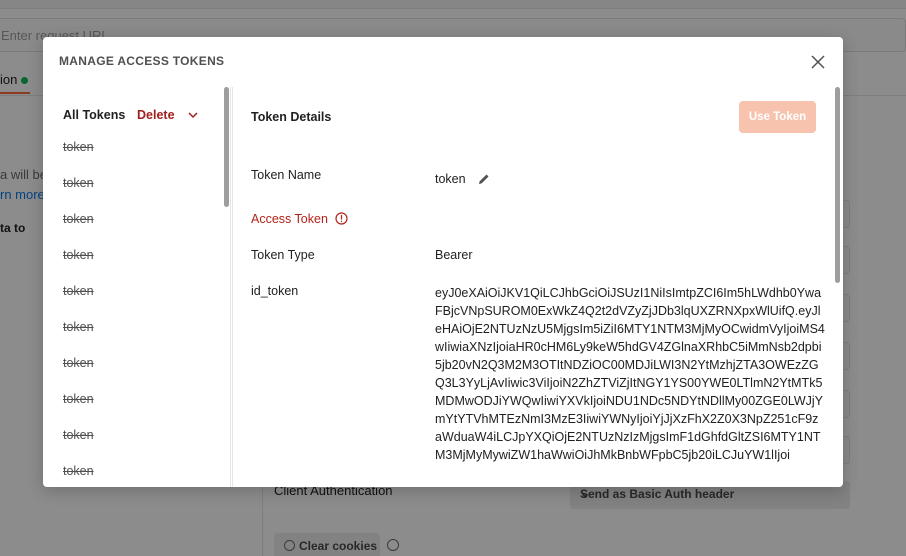 The height and width of the screenshot is (556, 906). I want to click on info-icon, so click(341, 218).